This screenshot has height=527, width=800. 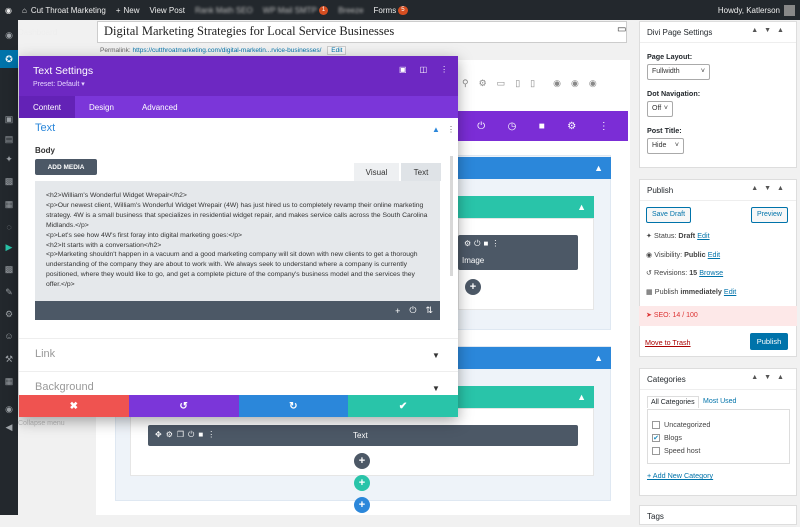 I want to click on tab-advanced: Advanced, so click(x=160, y=107).